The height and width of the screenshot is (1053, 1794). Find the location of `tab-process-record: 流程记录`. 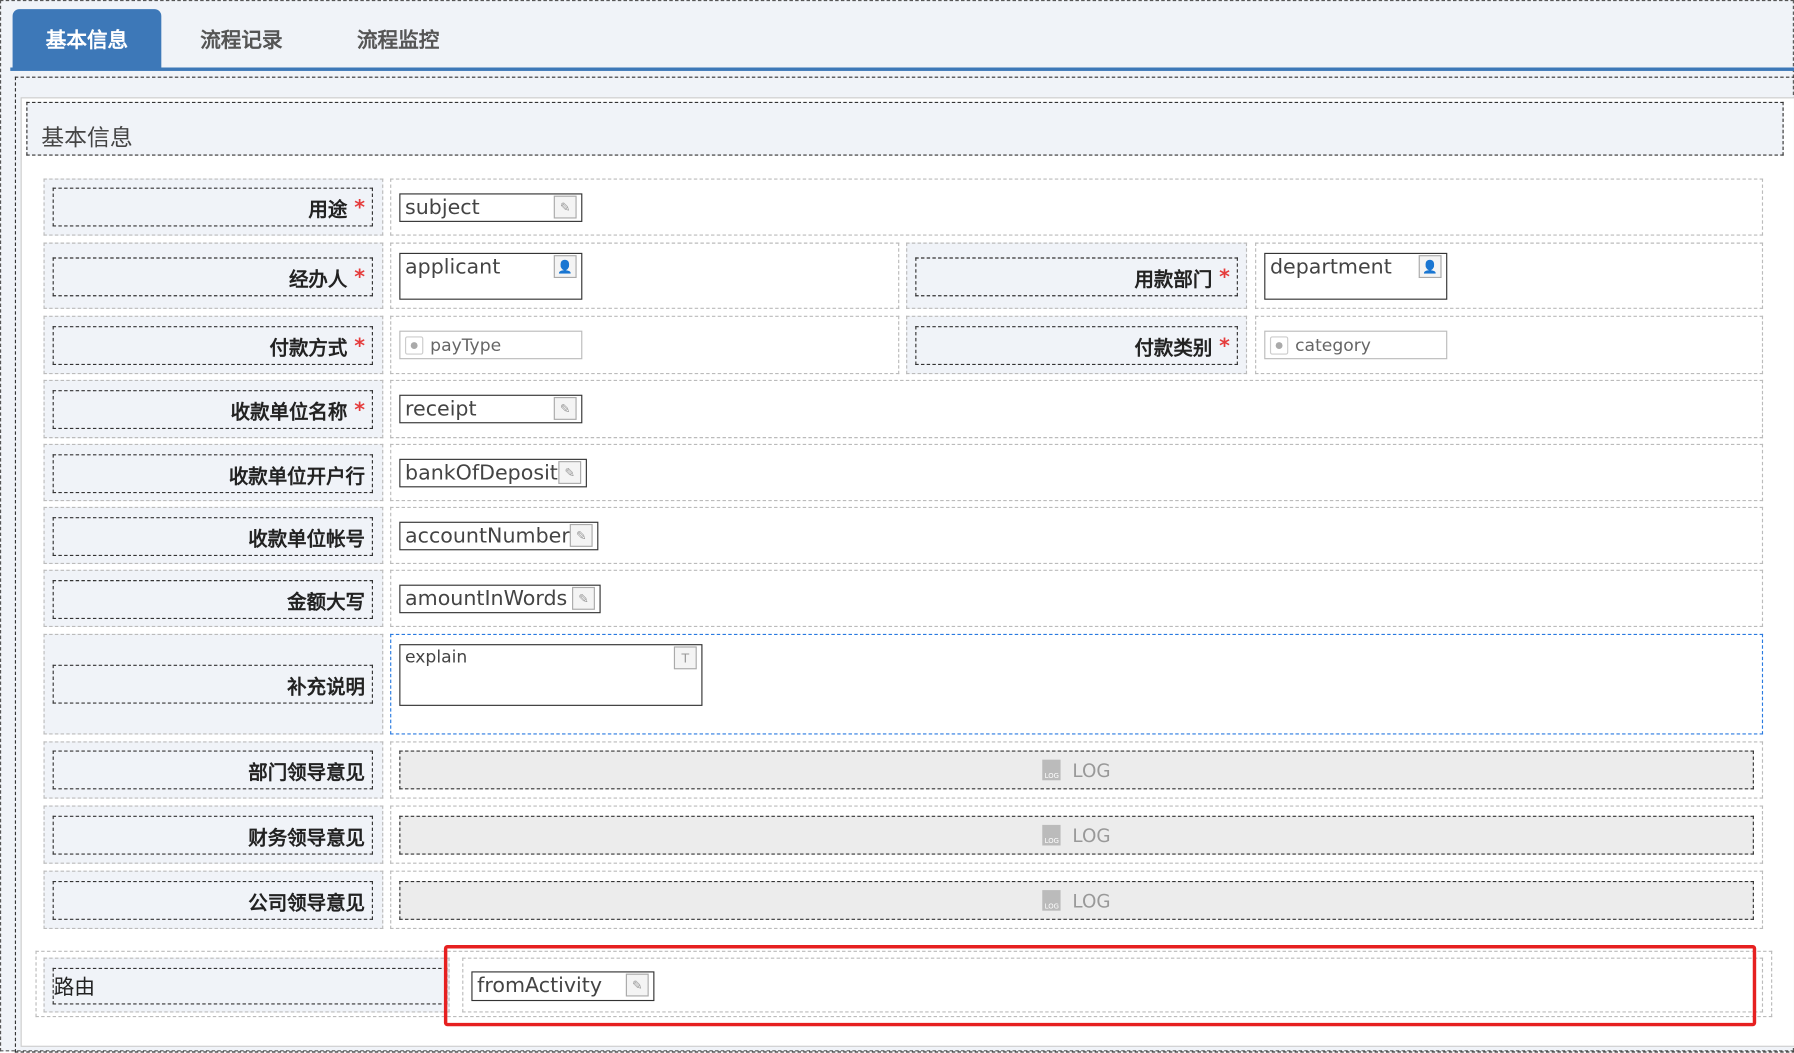

tab-process-record: 流程记录 is located at coordinates (241, 38).